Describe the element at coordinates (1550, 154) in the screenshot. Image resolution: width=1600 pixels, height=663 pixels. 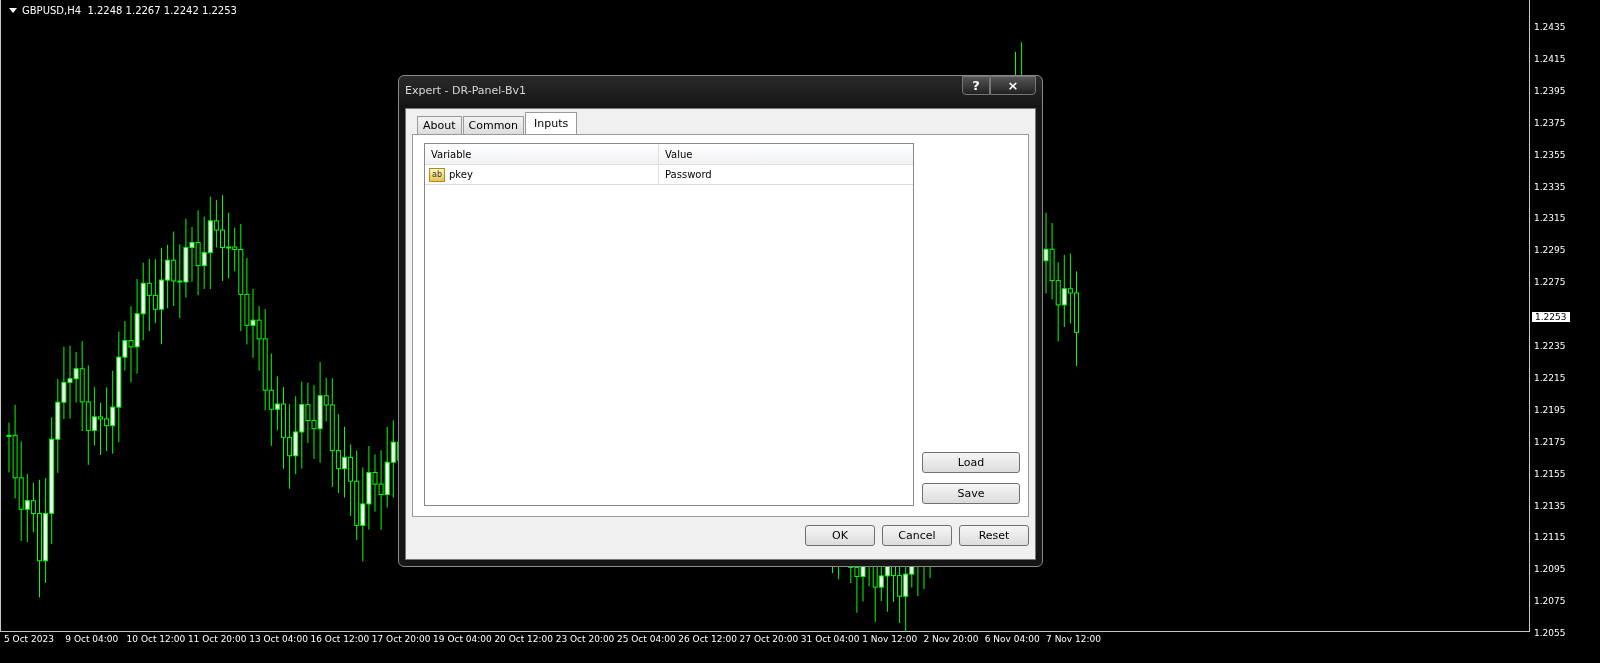
I see `price-label: 1.2355` at that location.